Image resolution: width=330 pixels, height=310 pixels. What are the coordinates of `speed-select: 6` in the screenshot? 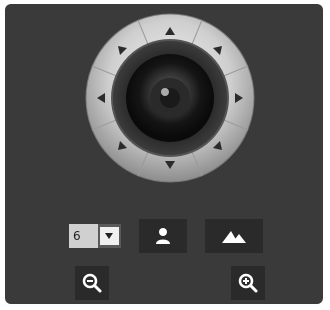 It's located at (95, 236).